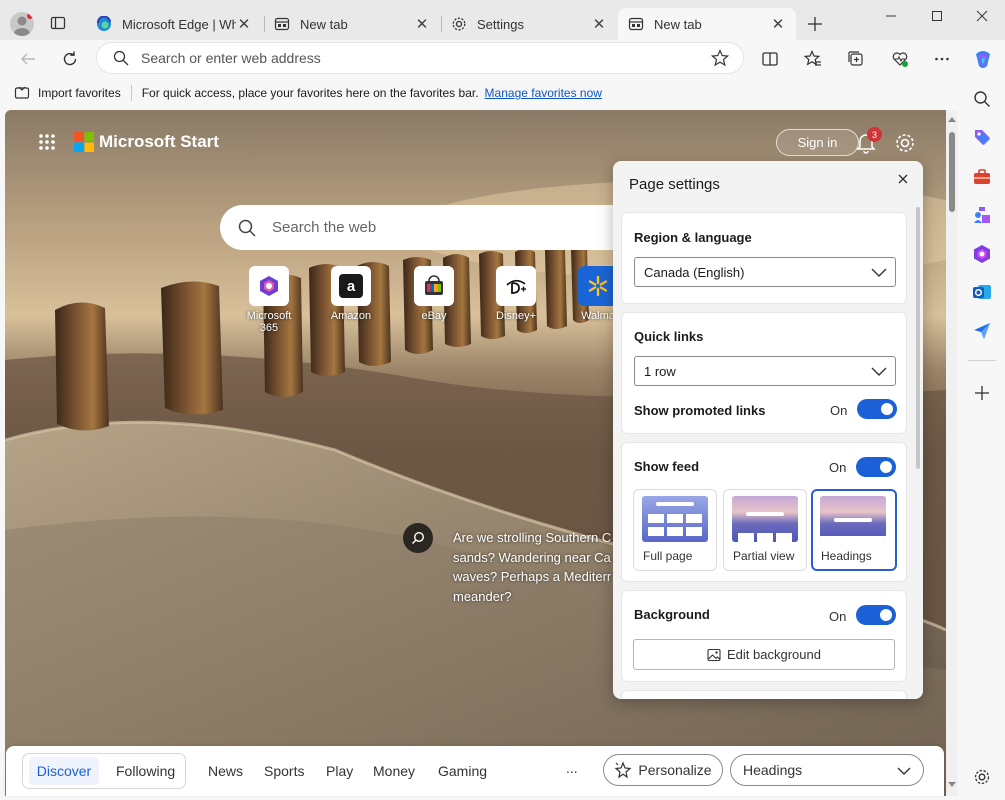 Image resolution: width=1005 pixels, height=800 pixels. I want to click on tab-newtab-1: New tab ✕, so click(352, 24).